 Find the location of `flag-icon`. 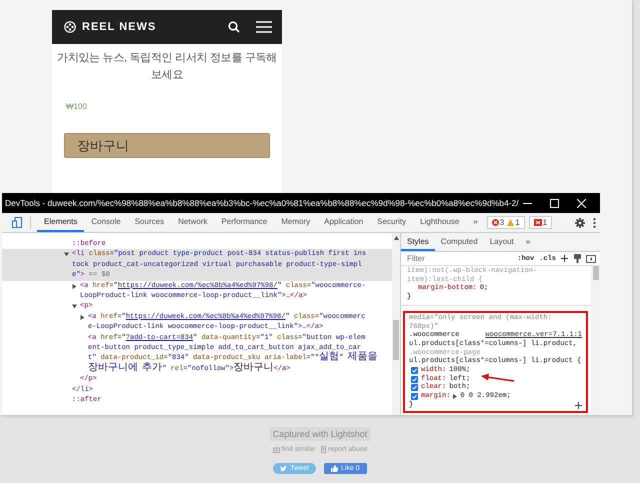

flag-icon is located at coordinates (538, 222).